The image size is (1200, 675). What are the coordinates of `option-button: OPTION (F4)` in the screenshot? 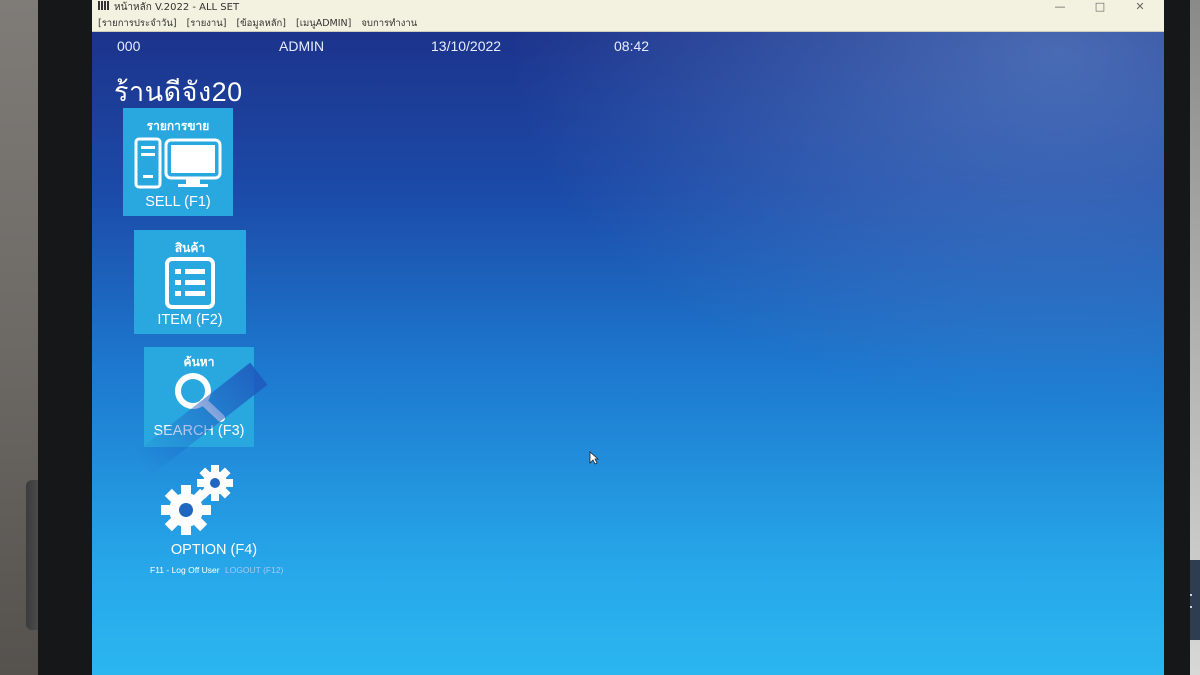 It's located at (214, 510).